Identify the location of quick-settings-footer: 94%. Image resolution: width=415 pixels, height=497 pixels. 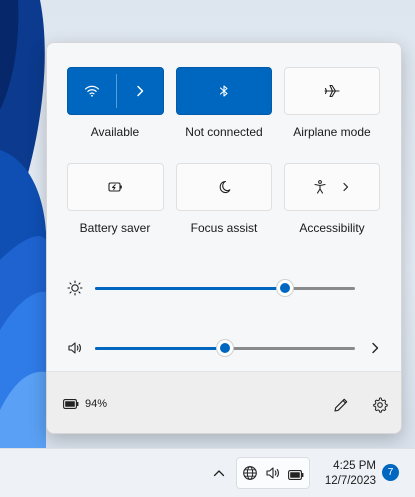
(224, 402).